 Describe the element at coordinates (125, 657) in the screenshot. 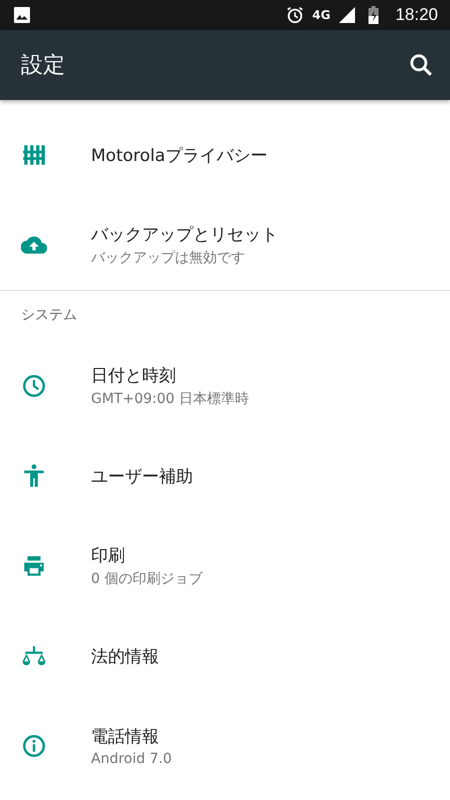

I see `item-title: 法的情報` at that location.